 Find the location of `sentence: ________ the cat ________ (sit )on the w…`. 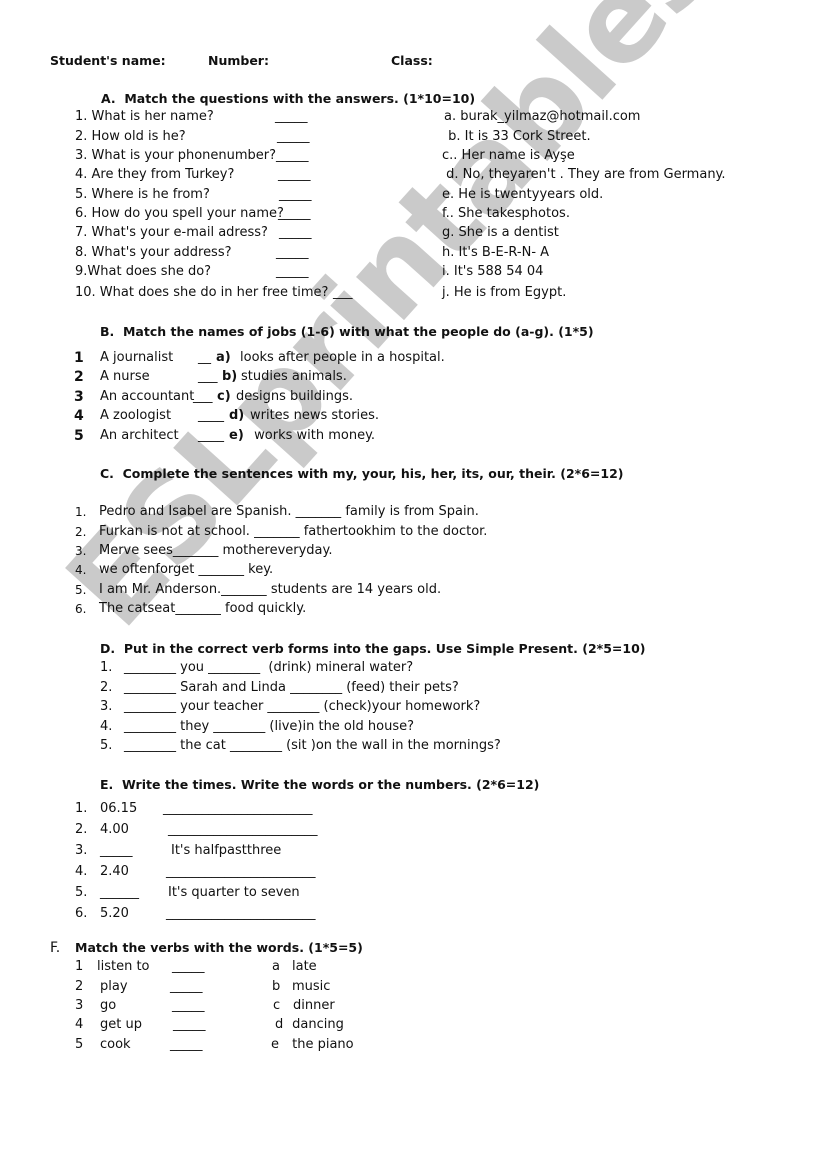

sentence: ________ the cat ________ (sit )on the w… is located at coordinates (312, 746).